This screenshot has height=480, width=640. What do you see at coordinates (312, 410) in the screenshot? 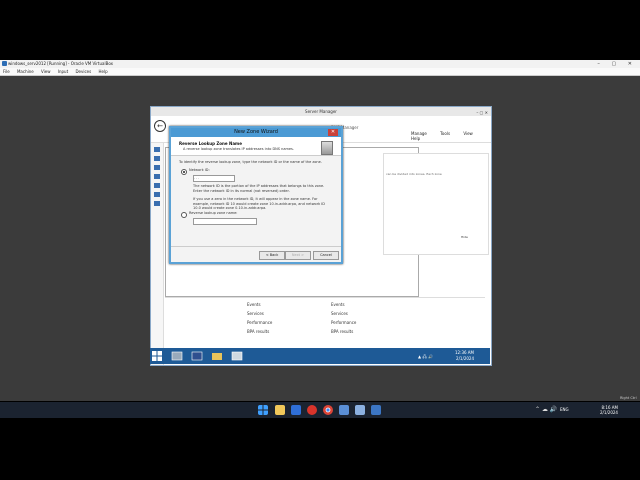
I see `media-icon` at bounding box center [312, 410].